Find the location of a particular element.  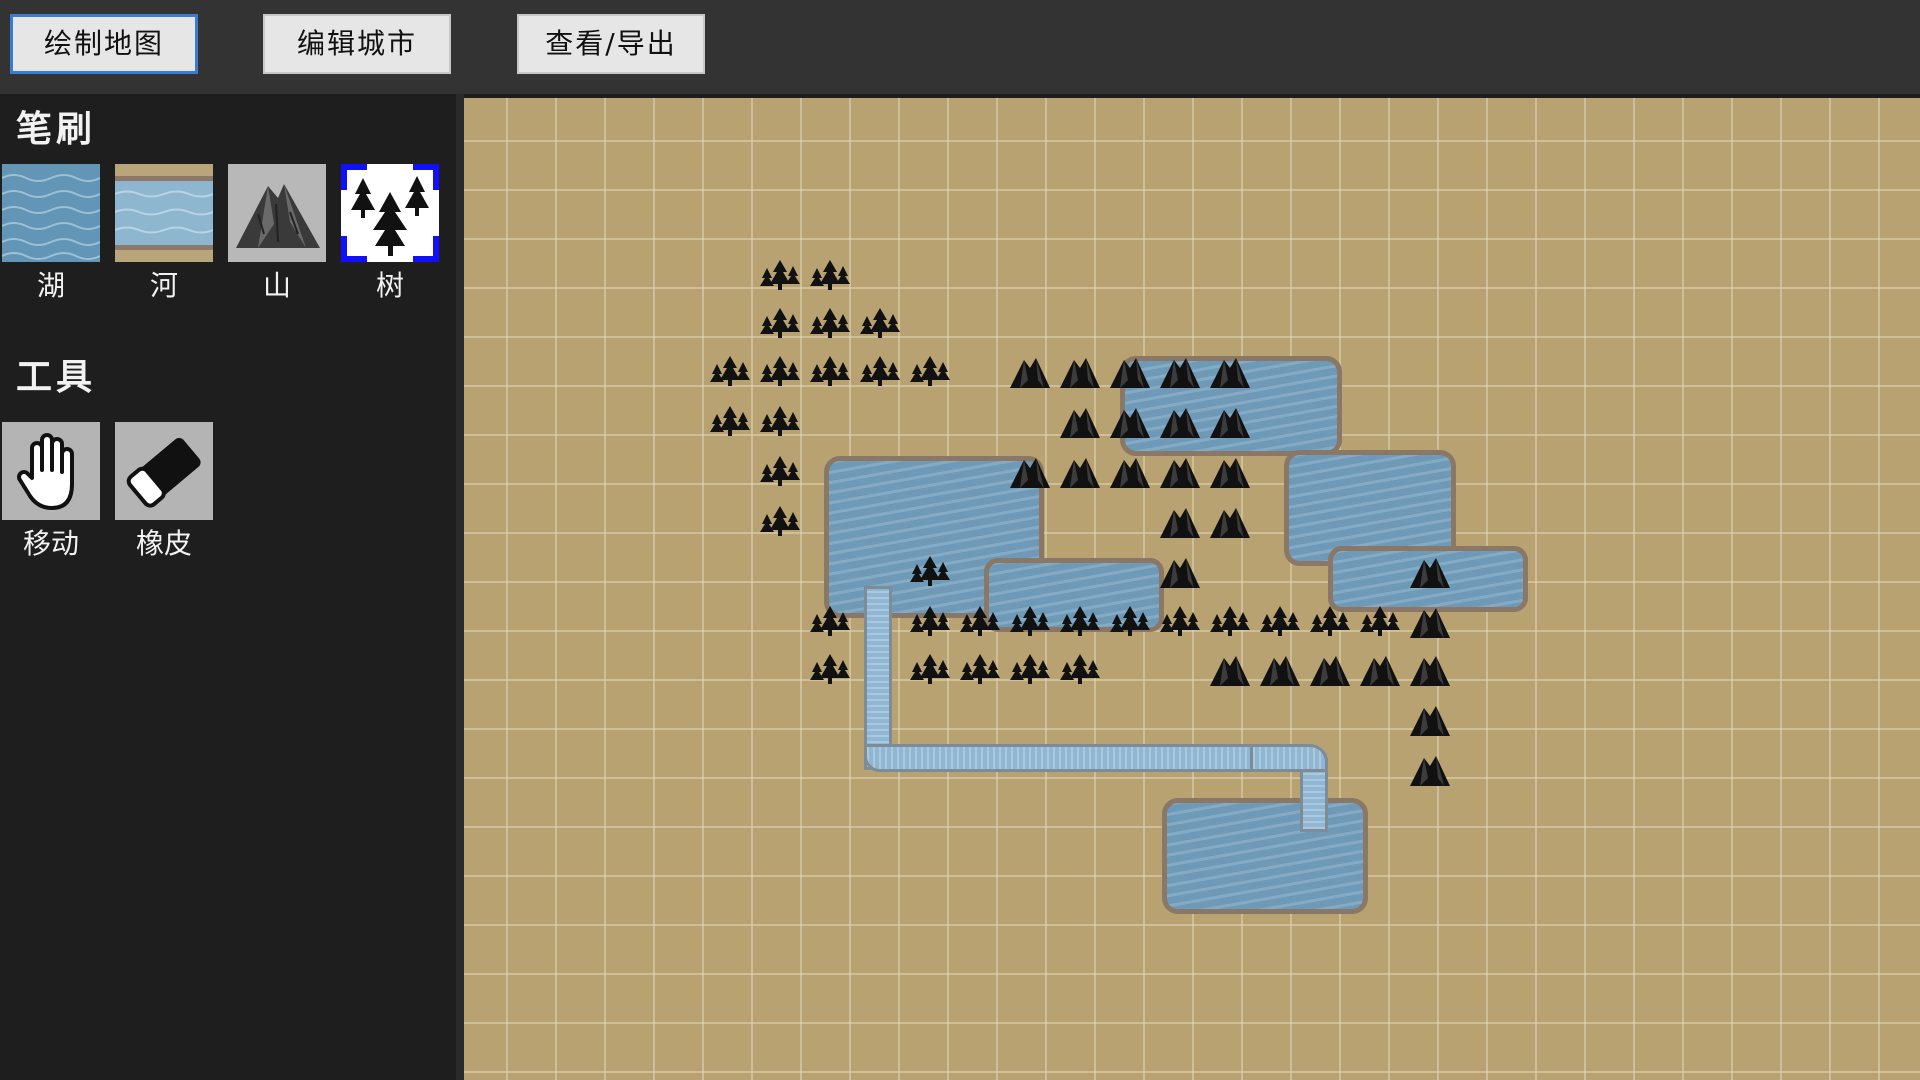

hand-icon is located at coordinates (51, 471).